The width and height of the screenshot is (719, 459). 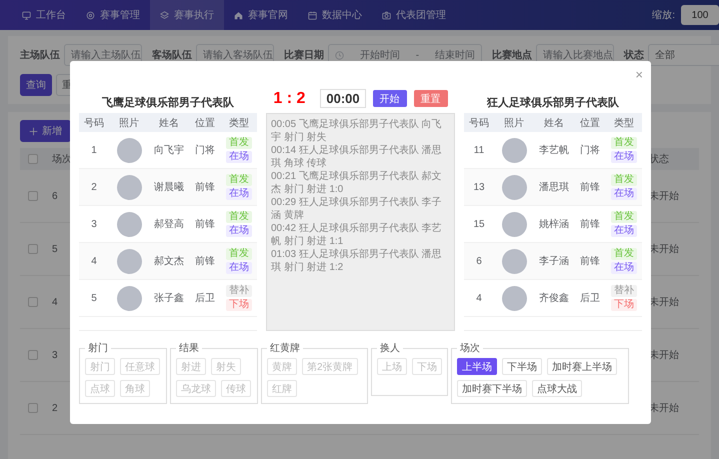 What do you see at coordinates (514, 123) in the screenshot?
I see `column-header: 照片` at bounding box center [514, 123].